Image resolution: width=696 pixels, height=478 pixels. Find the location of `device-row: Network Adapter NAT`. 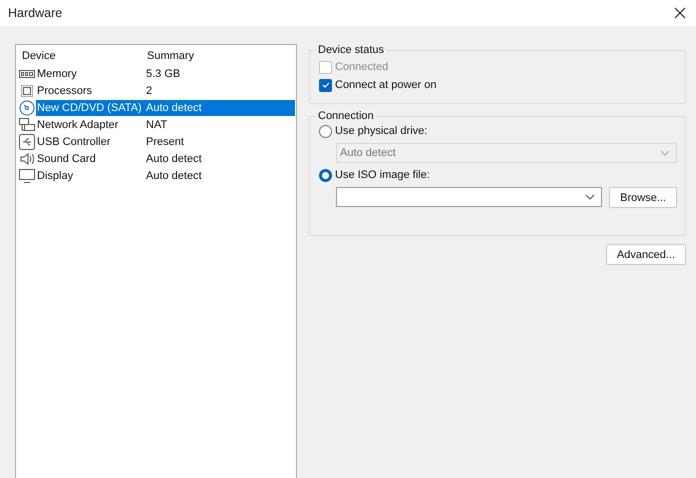

device-row: Network Adapter NAT is located at coordinates (165, 124).